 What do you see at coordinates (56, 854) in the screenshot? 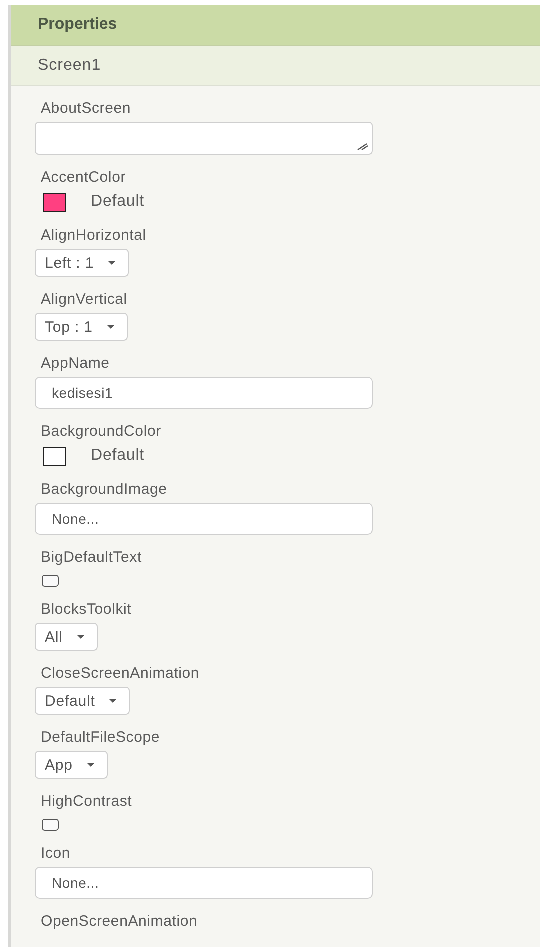
I see `property-label: Icon` at bounding box center [56, 854].